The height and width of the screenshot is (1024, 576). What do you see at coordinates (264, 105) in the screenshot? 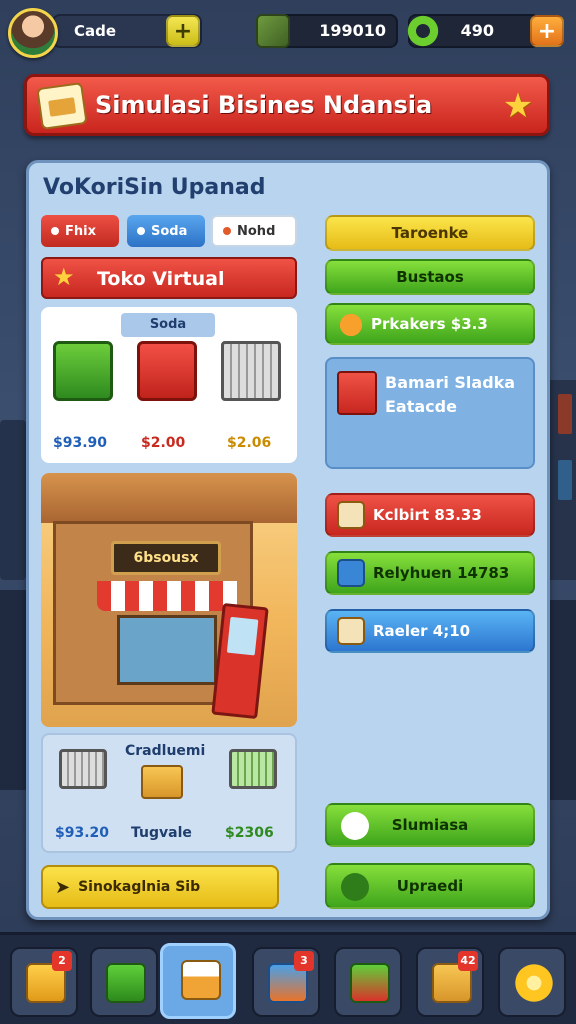
I see `game-title: Simulasi Bisines Ndansia` at bounding box center [264, 105].